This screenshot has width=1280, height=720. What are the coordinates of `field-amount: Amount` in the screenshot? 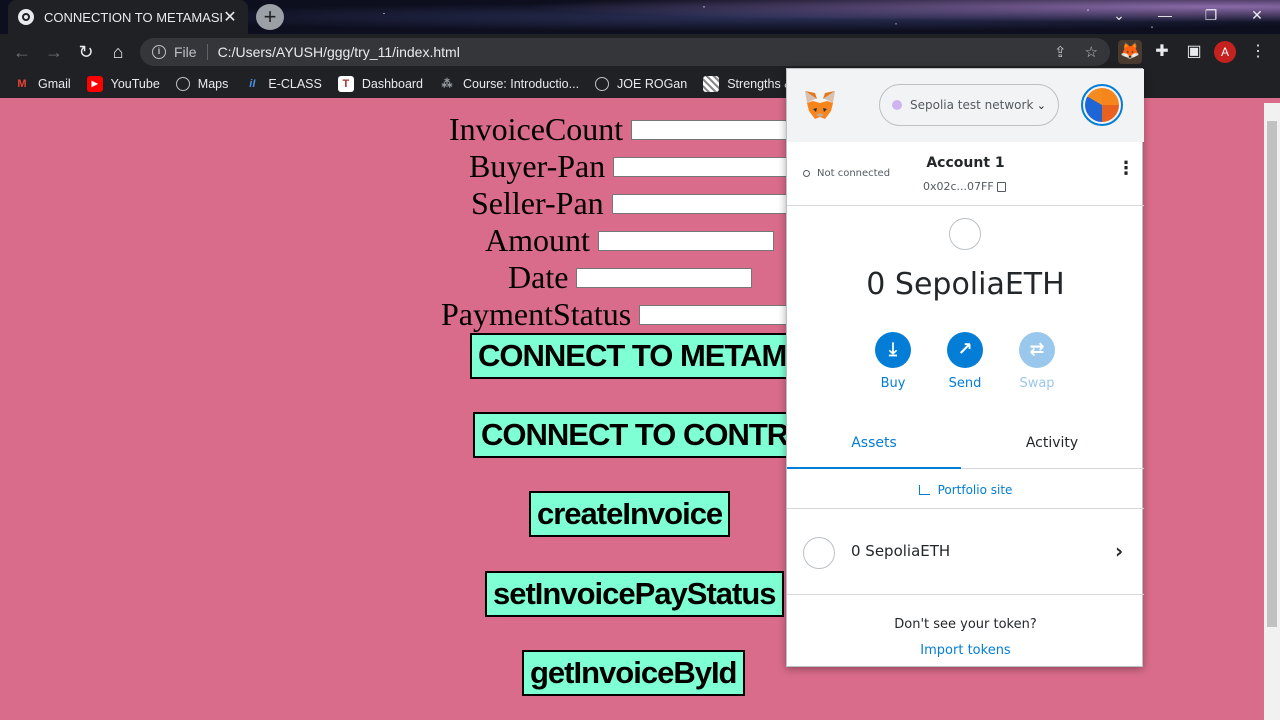 It's located at (629, 240).